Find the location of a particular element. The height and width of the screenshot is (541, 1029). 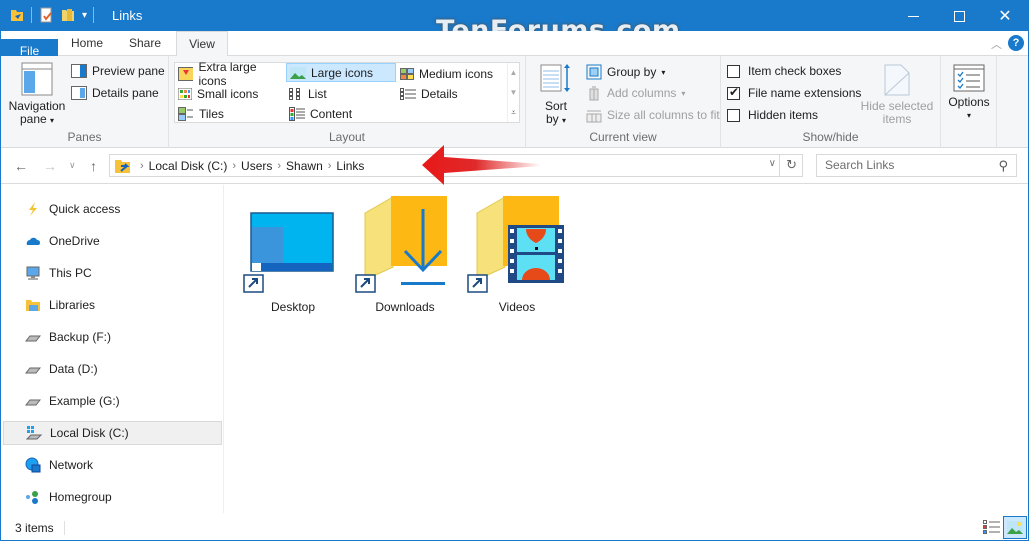

size-columns-button: Size all columns to fit is located at coordinates (653, 115).